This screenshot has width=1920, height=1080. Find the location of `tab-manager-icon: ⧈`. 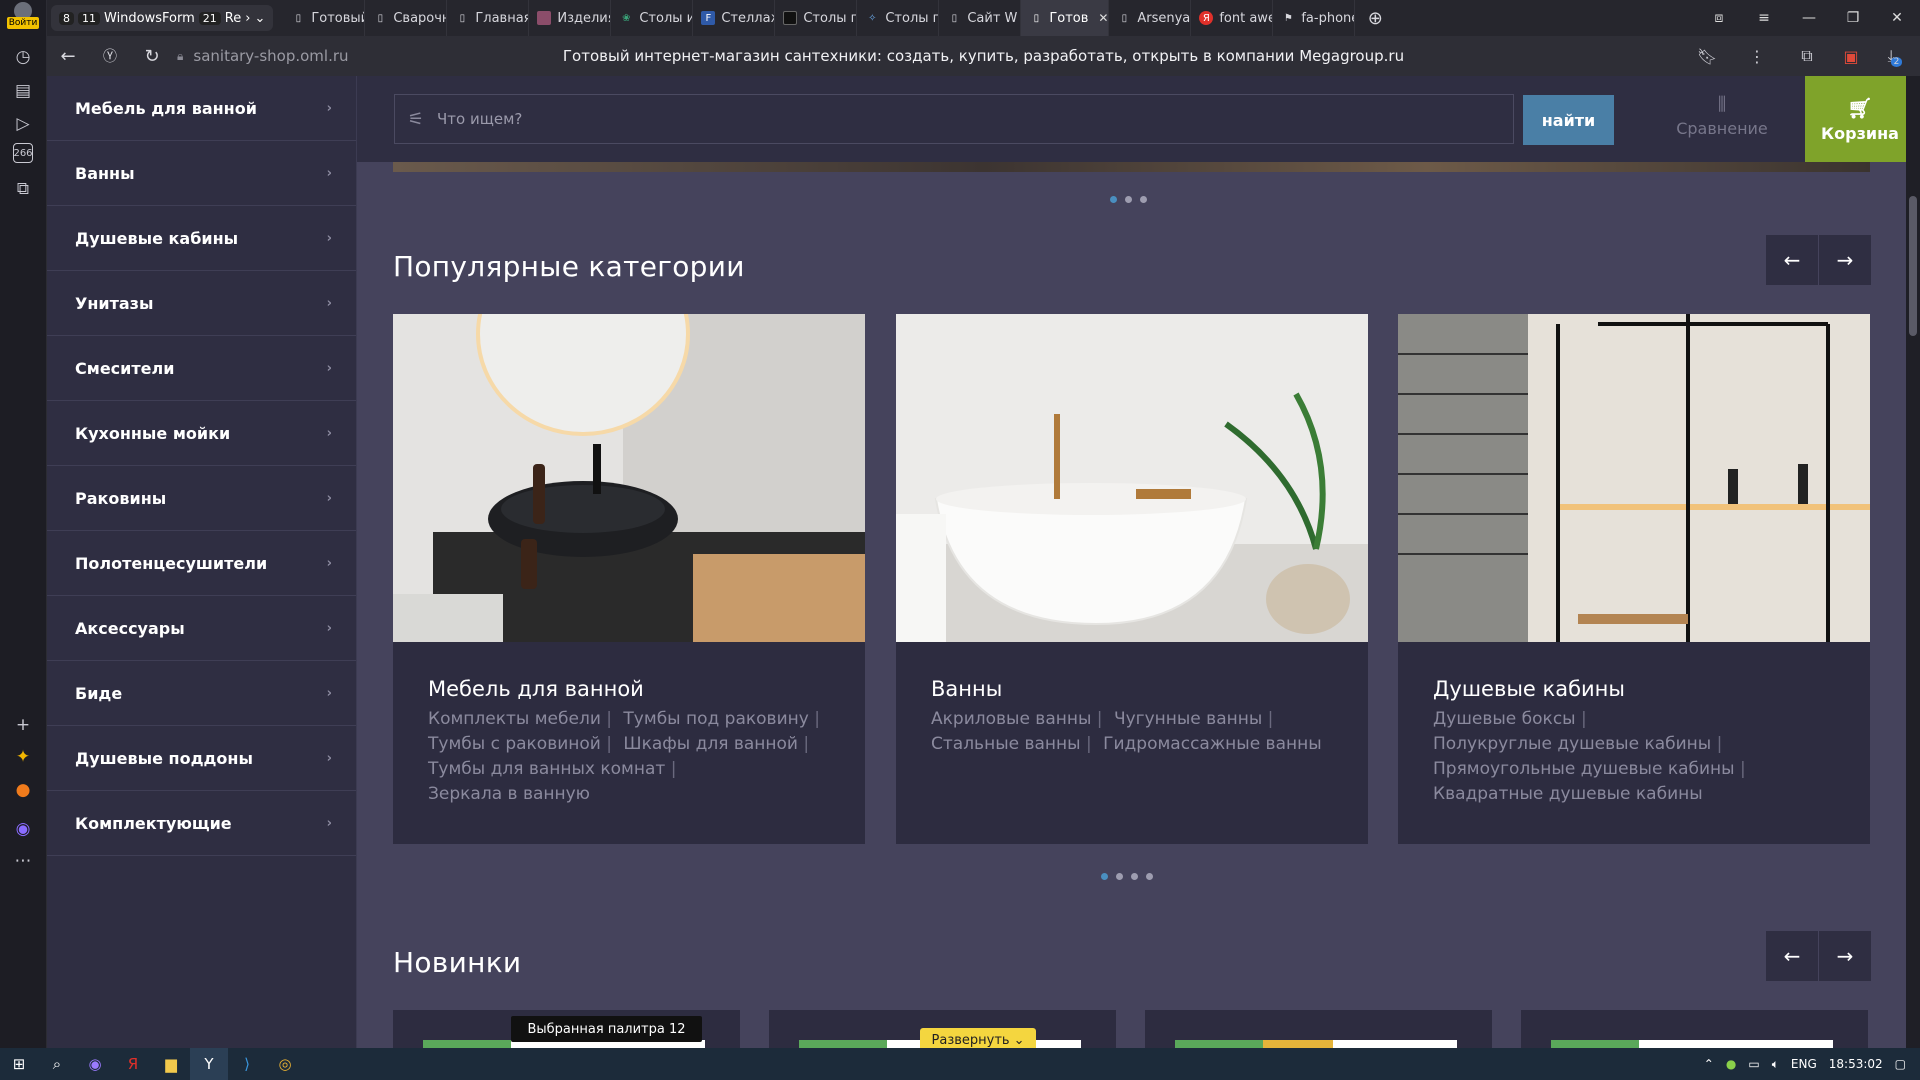

tab-manager-icon: ⧈ is located at coordinates (1719, 18).